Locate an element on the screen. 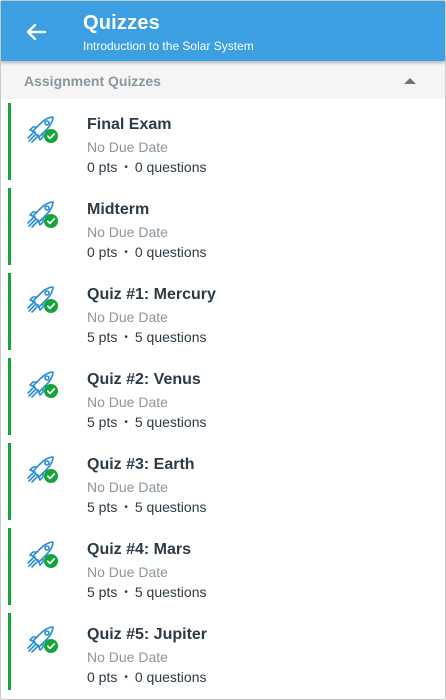 This screenshot has width=446, height=700. quiz-title: Quiz #5: Jupiter is located at coordinates (147, 634).